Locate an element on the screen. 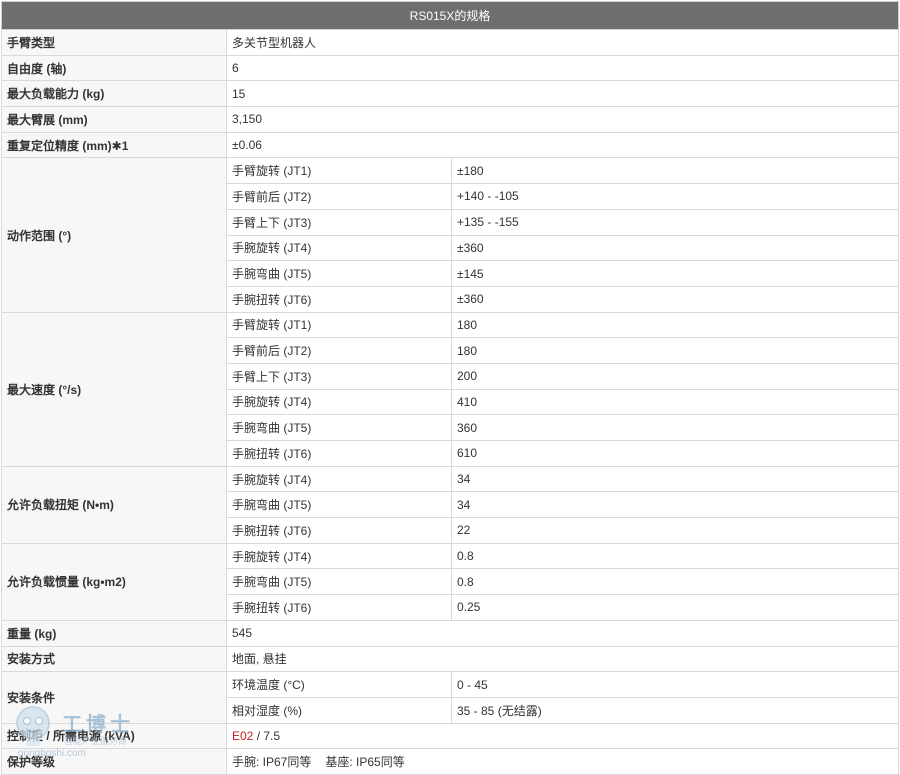  row-value: 地面, 悬挂 is located at coordinates (562, 659).